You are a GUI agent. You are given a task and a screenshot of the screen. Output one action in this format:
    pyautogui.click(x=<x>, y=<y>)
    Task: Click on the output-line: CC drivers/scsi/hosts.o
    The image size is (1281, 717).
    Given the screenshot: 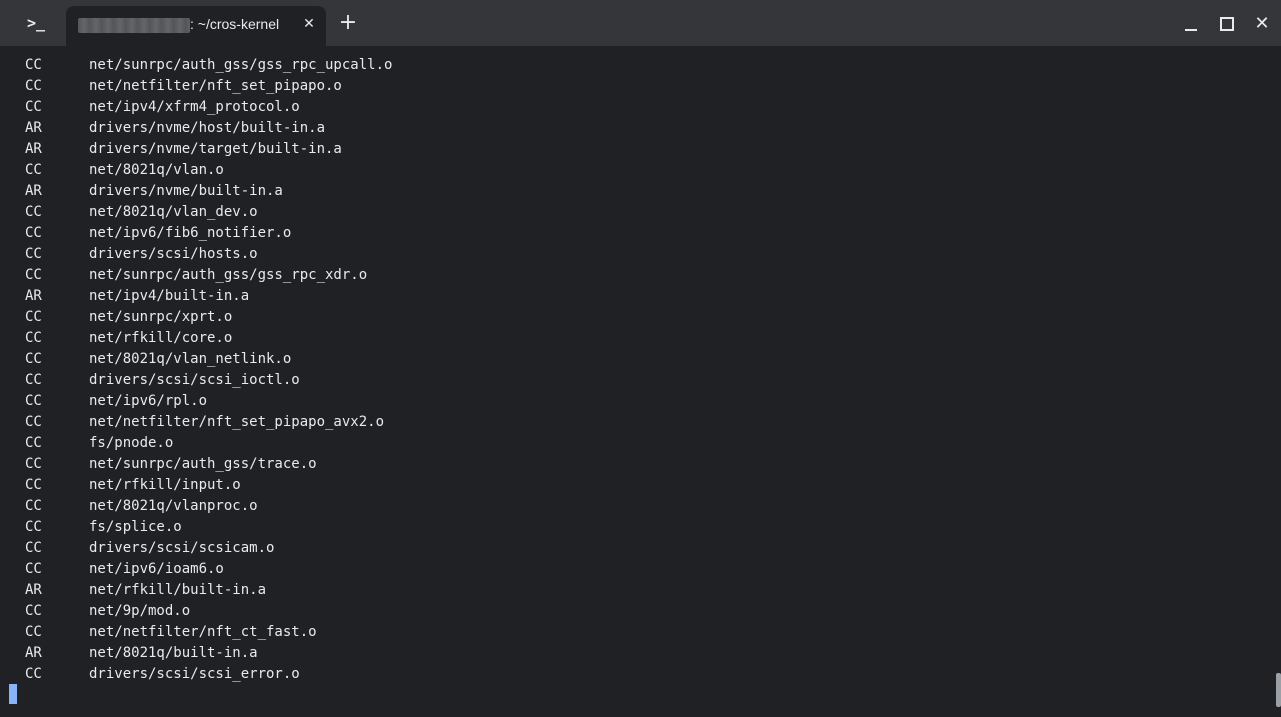 What is the action you would take?
    pyautogui.click(x=208, y=254)
    